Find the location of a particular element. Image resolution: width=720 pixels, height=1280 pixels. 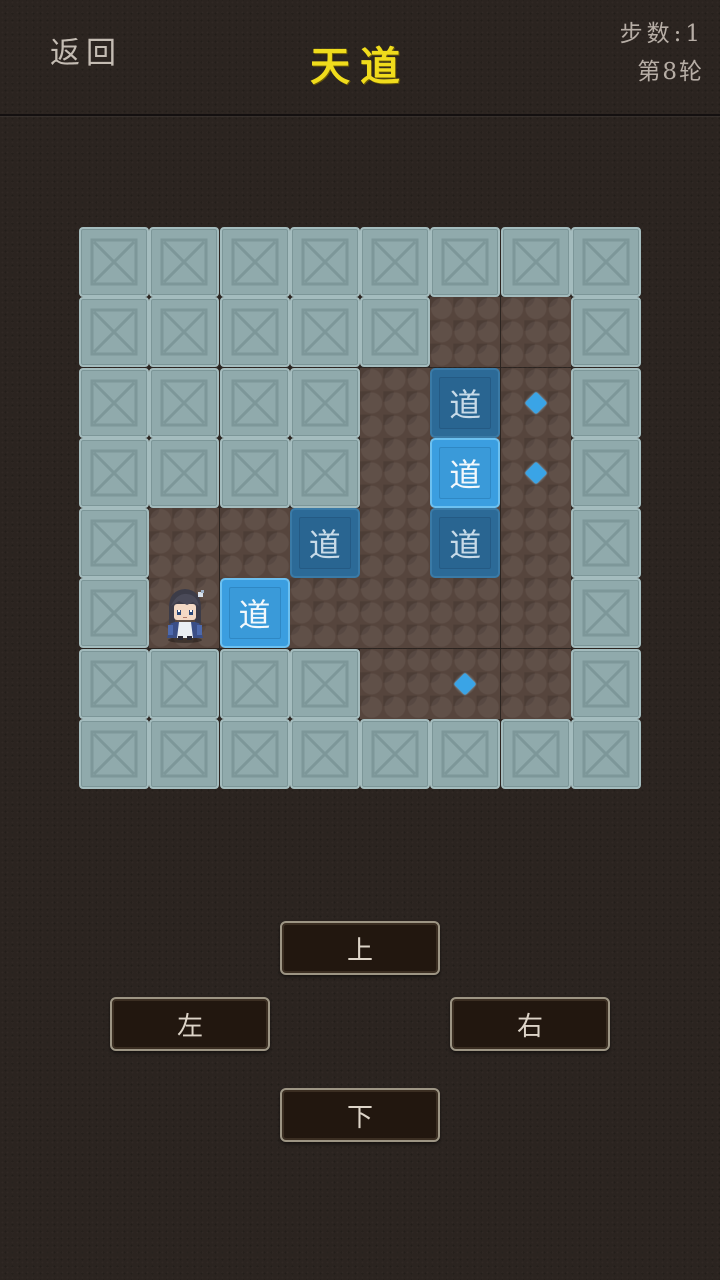

player-character-icon is located at coordinates (184, 613).